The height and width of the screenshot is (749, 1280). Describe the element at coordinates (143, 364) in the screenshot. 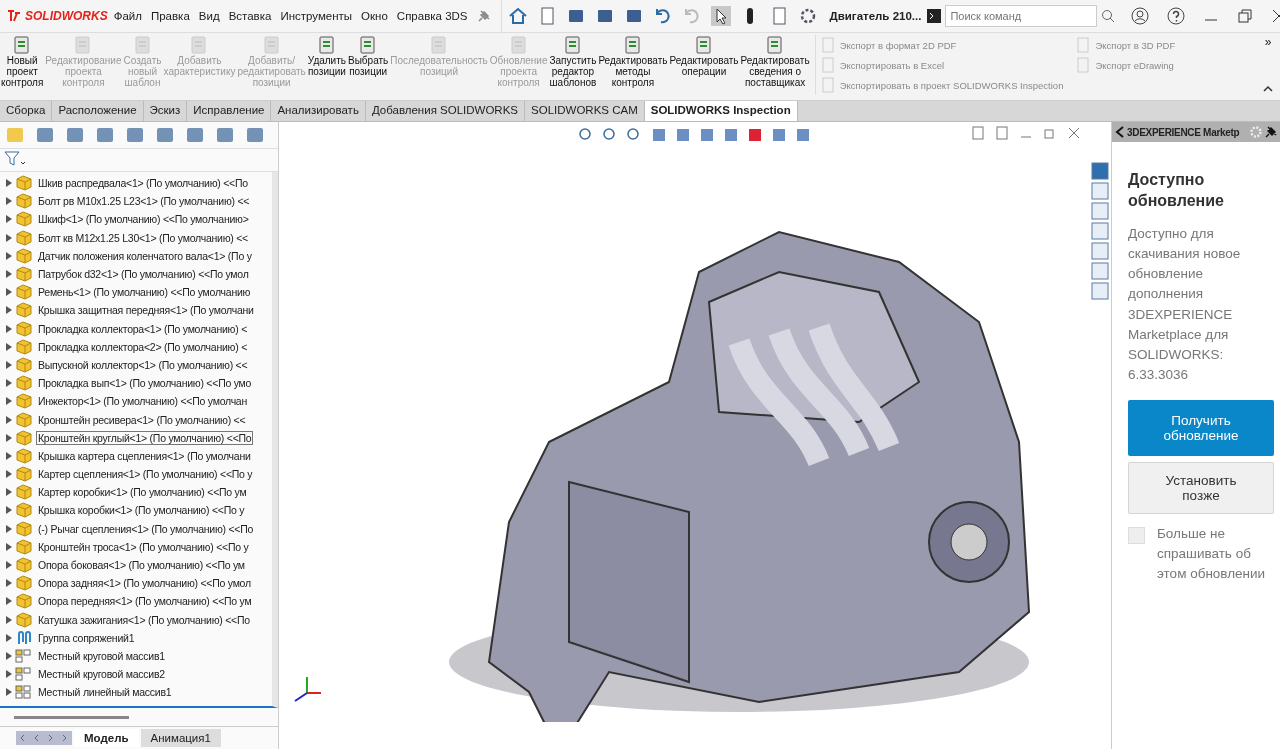

I see `tree-item: Выпускной коллектор<1> (По умолчанию) <<` at that location.